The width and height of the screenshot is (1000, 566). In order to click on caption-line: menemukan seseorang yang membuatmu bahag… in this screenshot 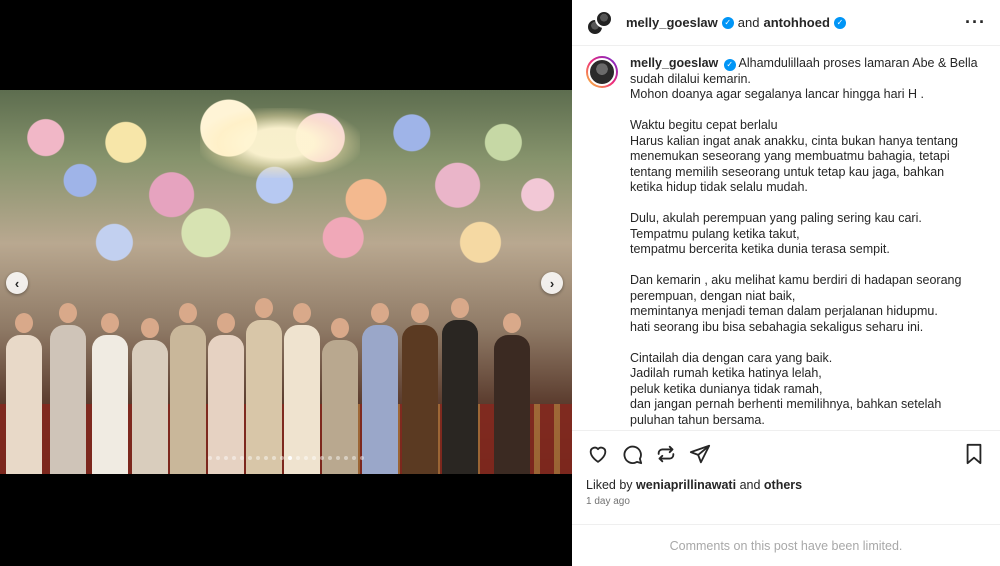, I will do `click(790, 156)`.